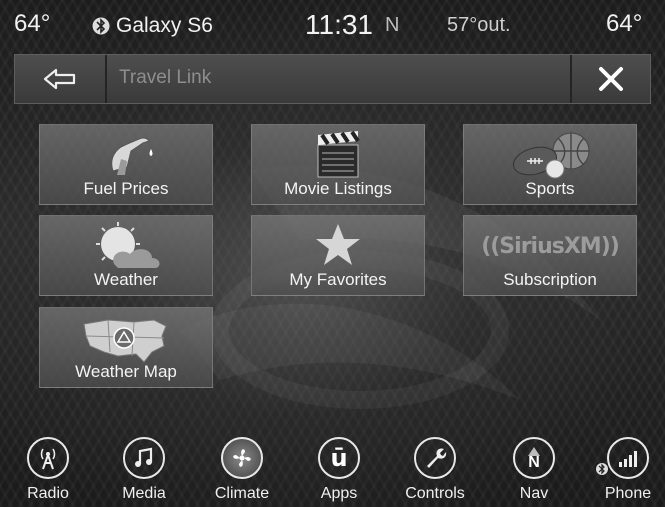 Image resolution: width=665 pixels, height=507 pixels. Describe the element at coordinates (164, 25) in the screenshot. I see `connected-phone-name: Galaxy S6` at that location.